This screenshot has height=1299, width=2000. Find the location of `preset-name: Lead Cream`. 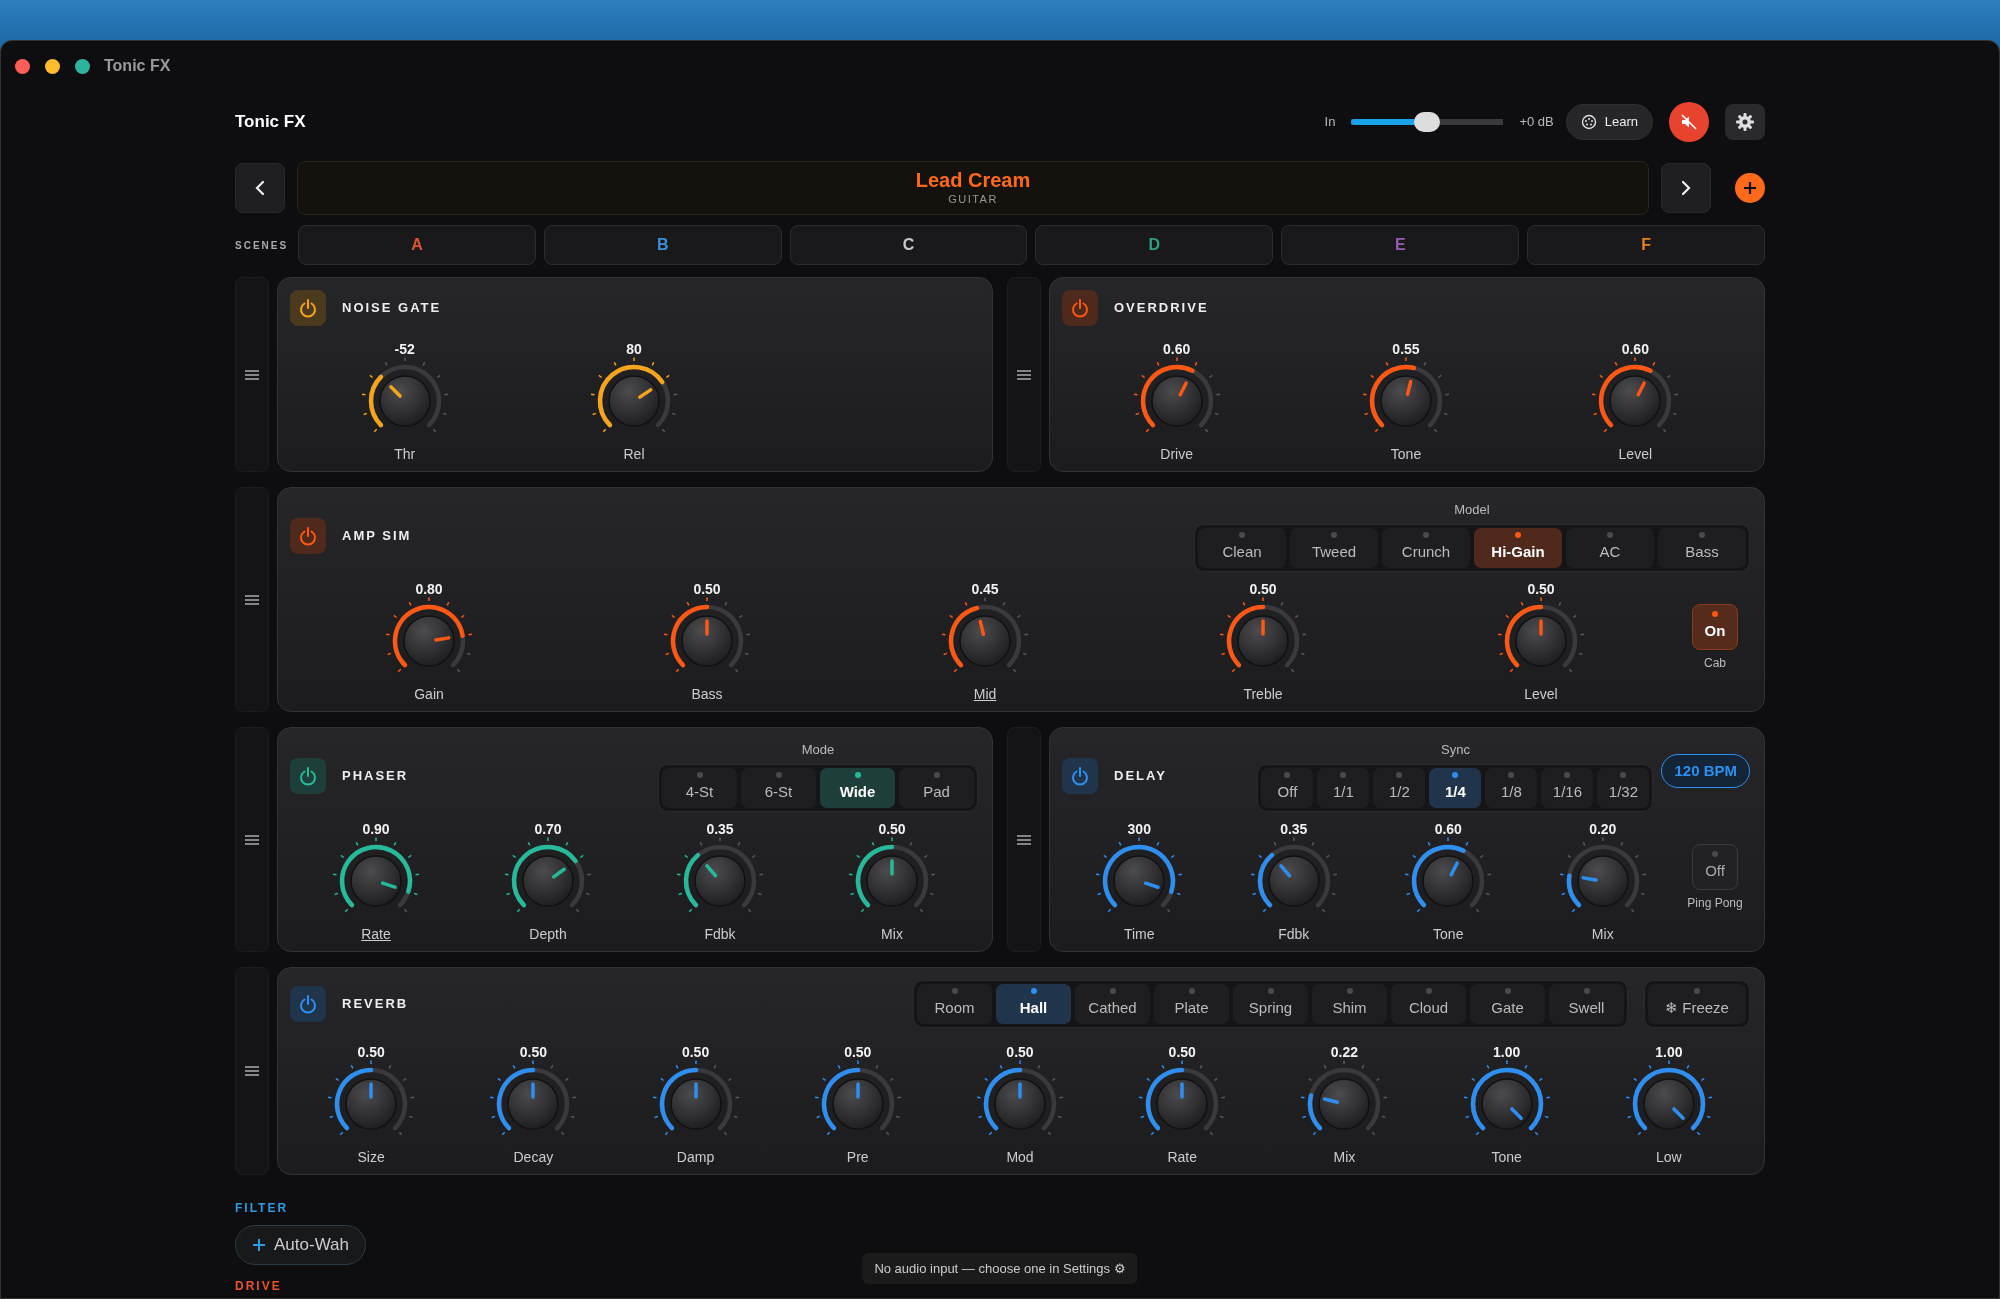

preset-name: Lead Cream is located at coordinates (973, 179).